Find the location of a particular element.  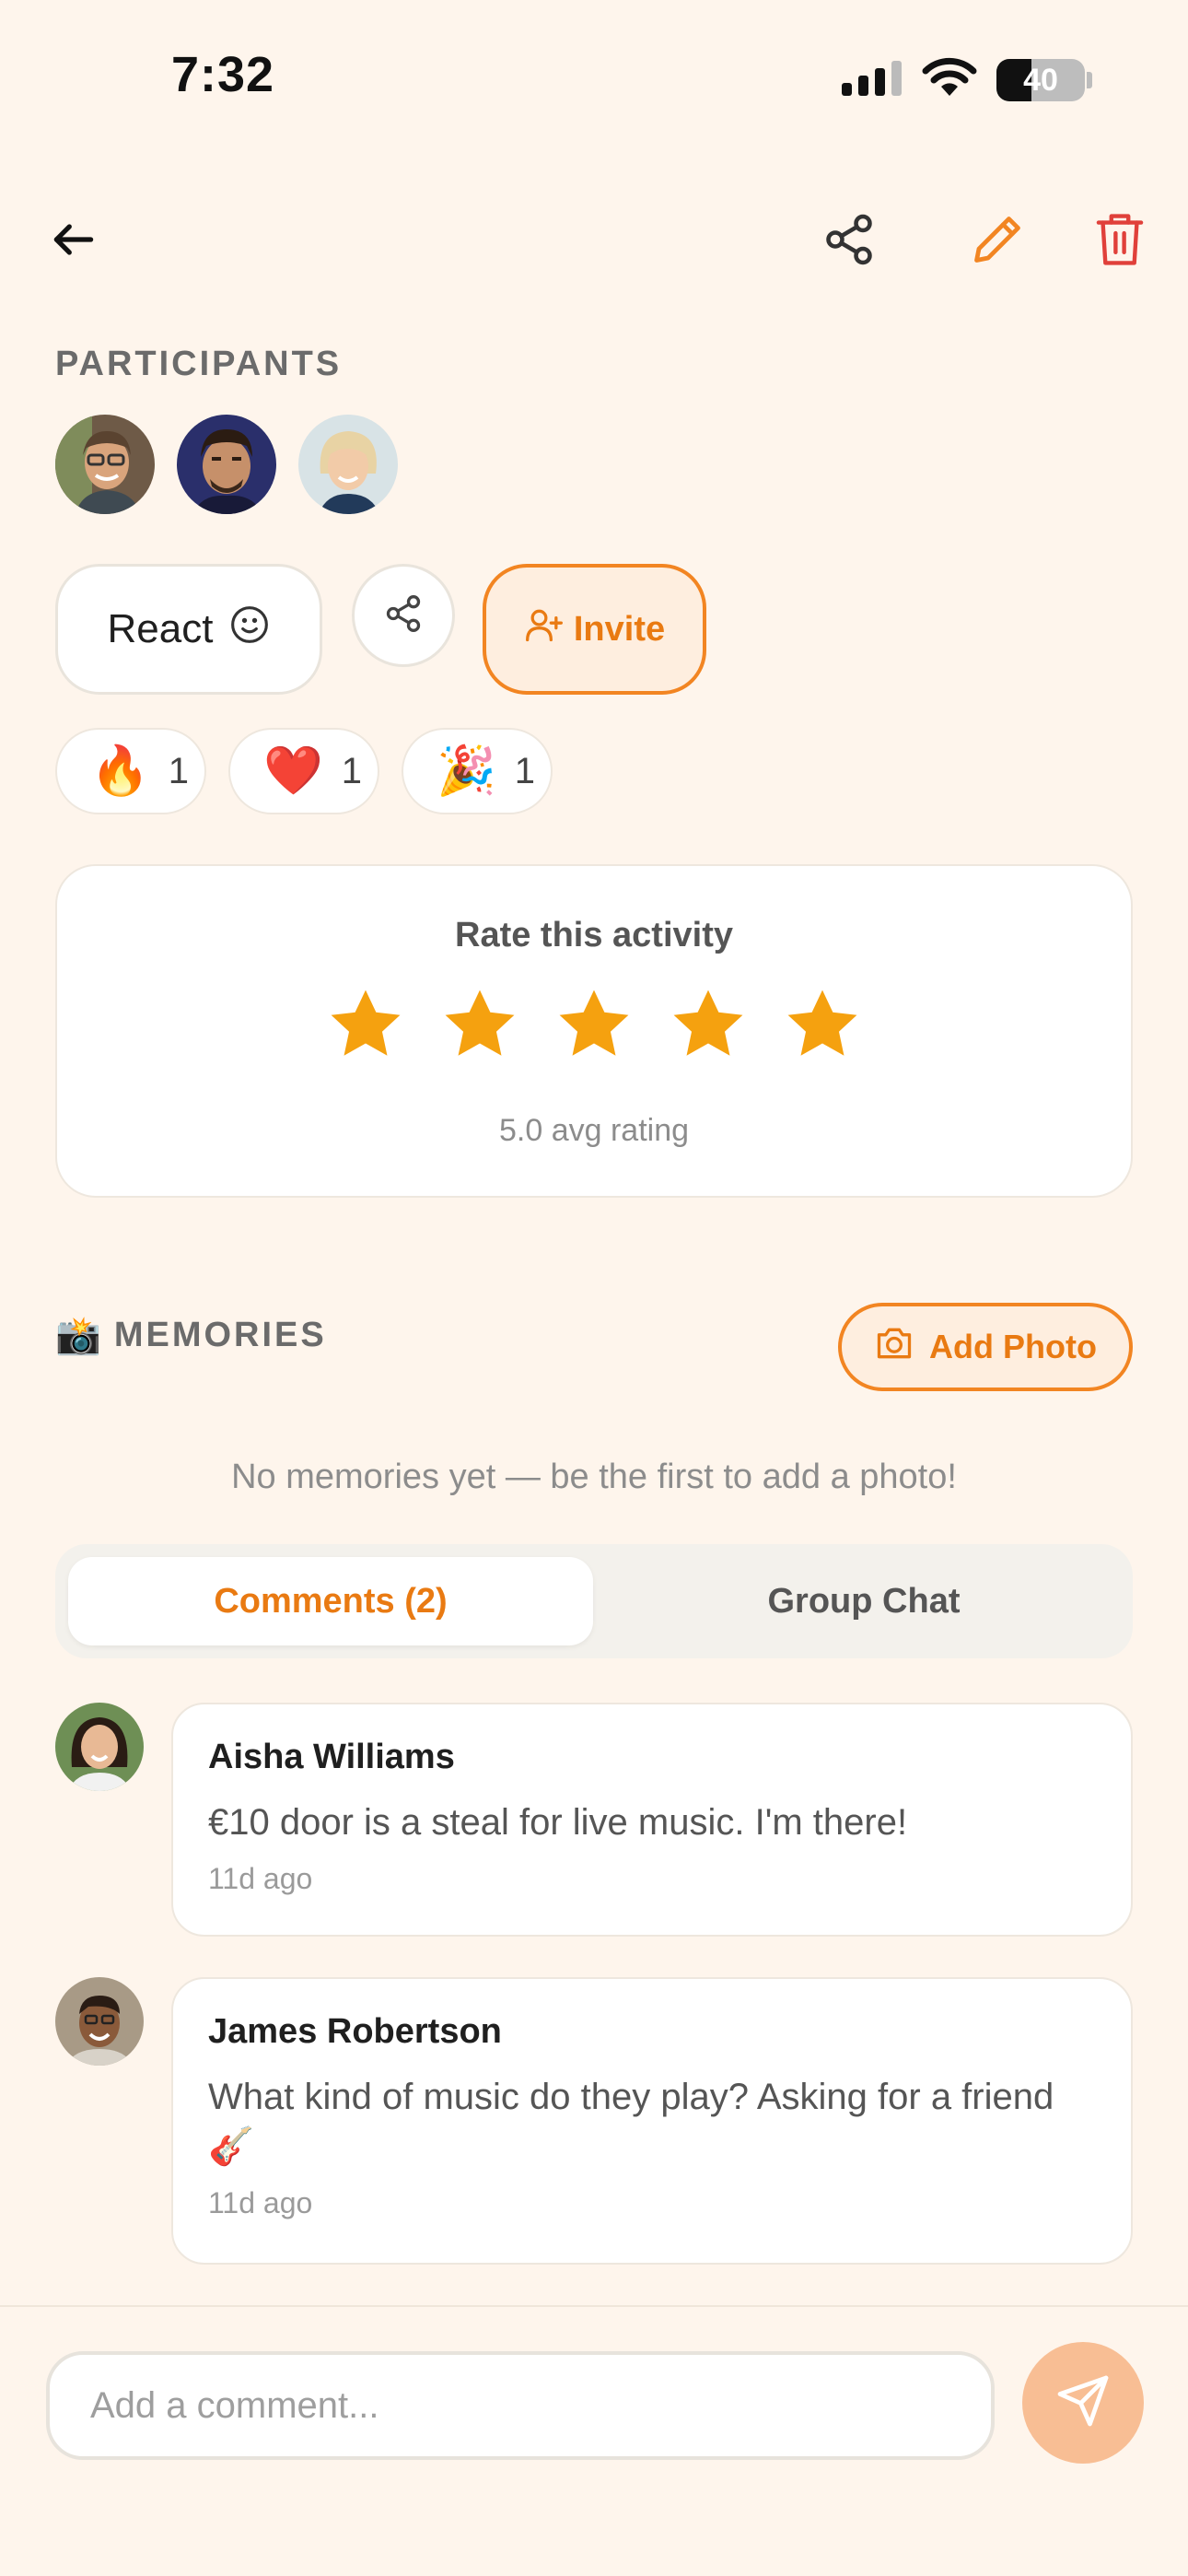

cellular-signal-icon is located at coordinates (872, 78).